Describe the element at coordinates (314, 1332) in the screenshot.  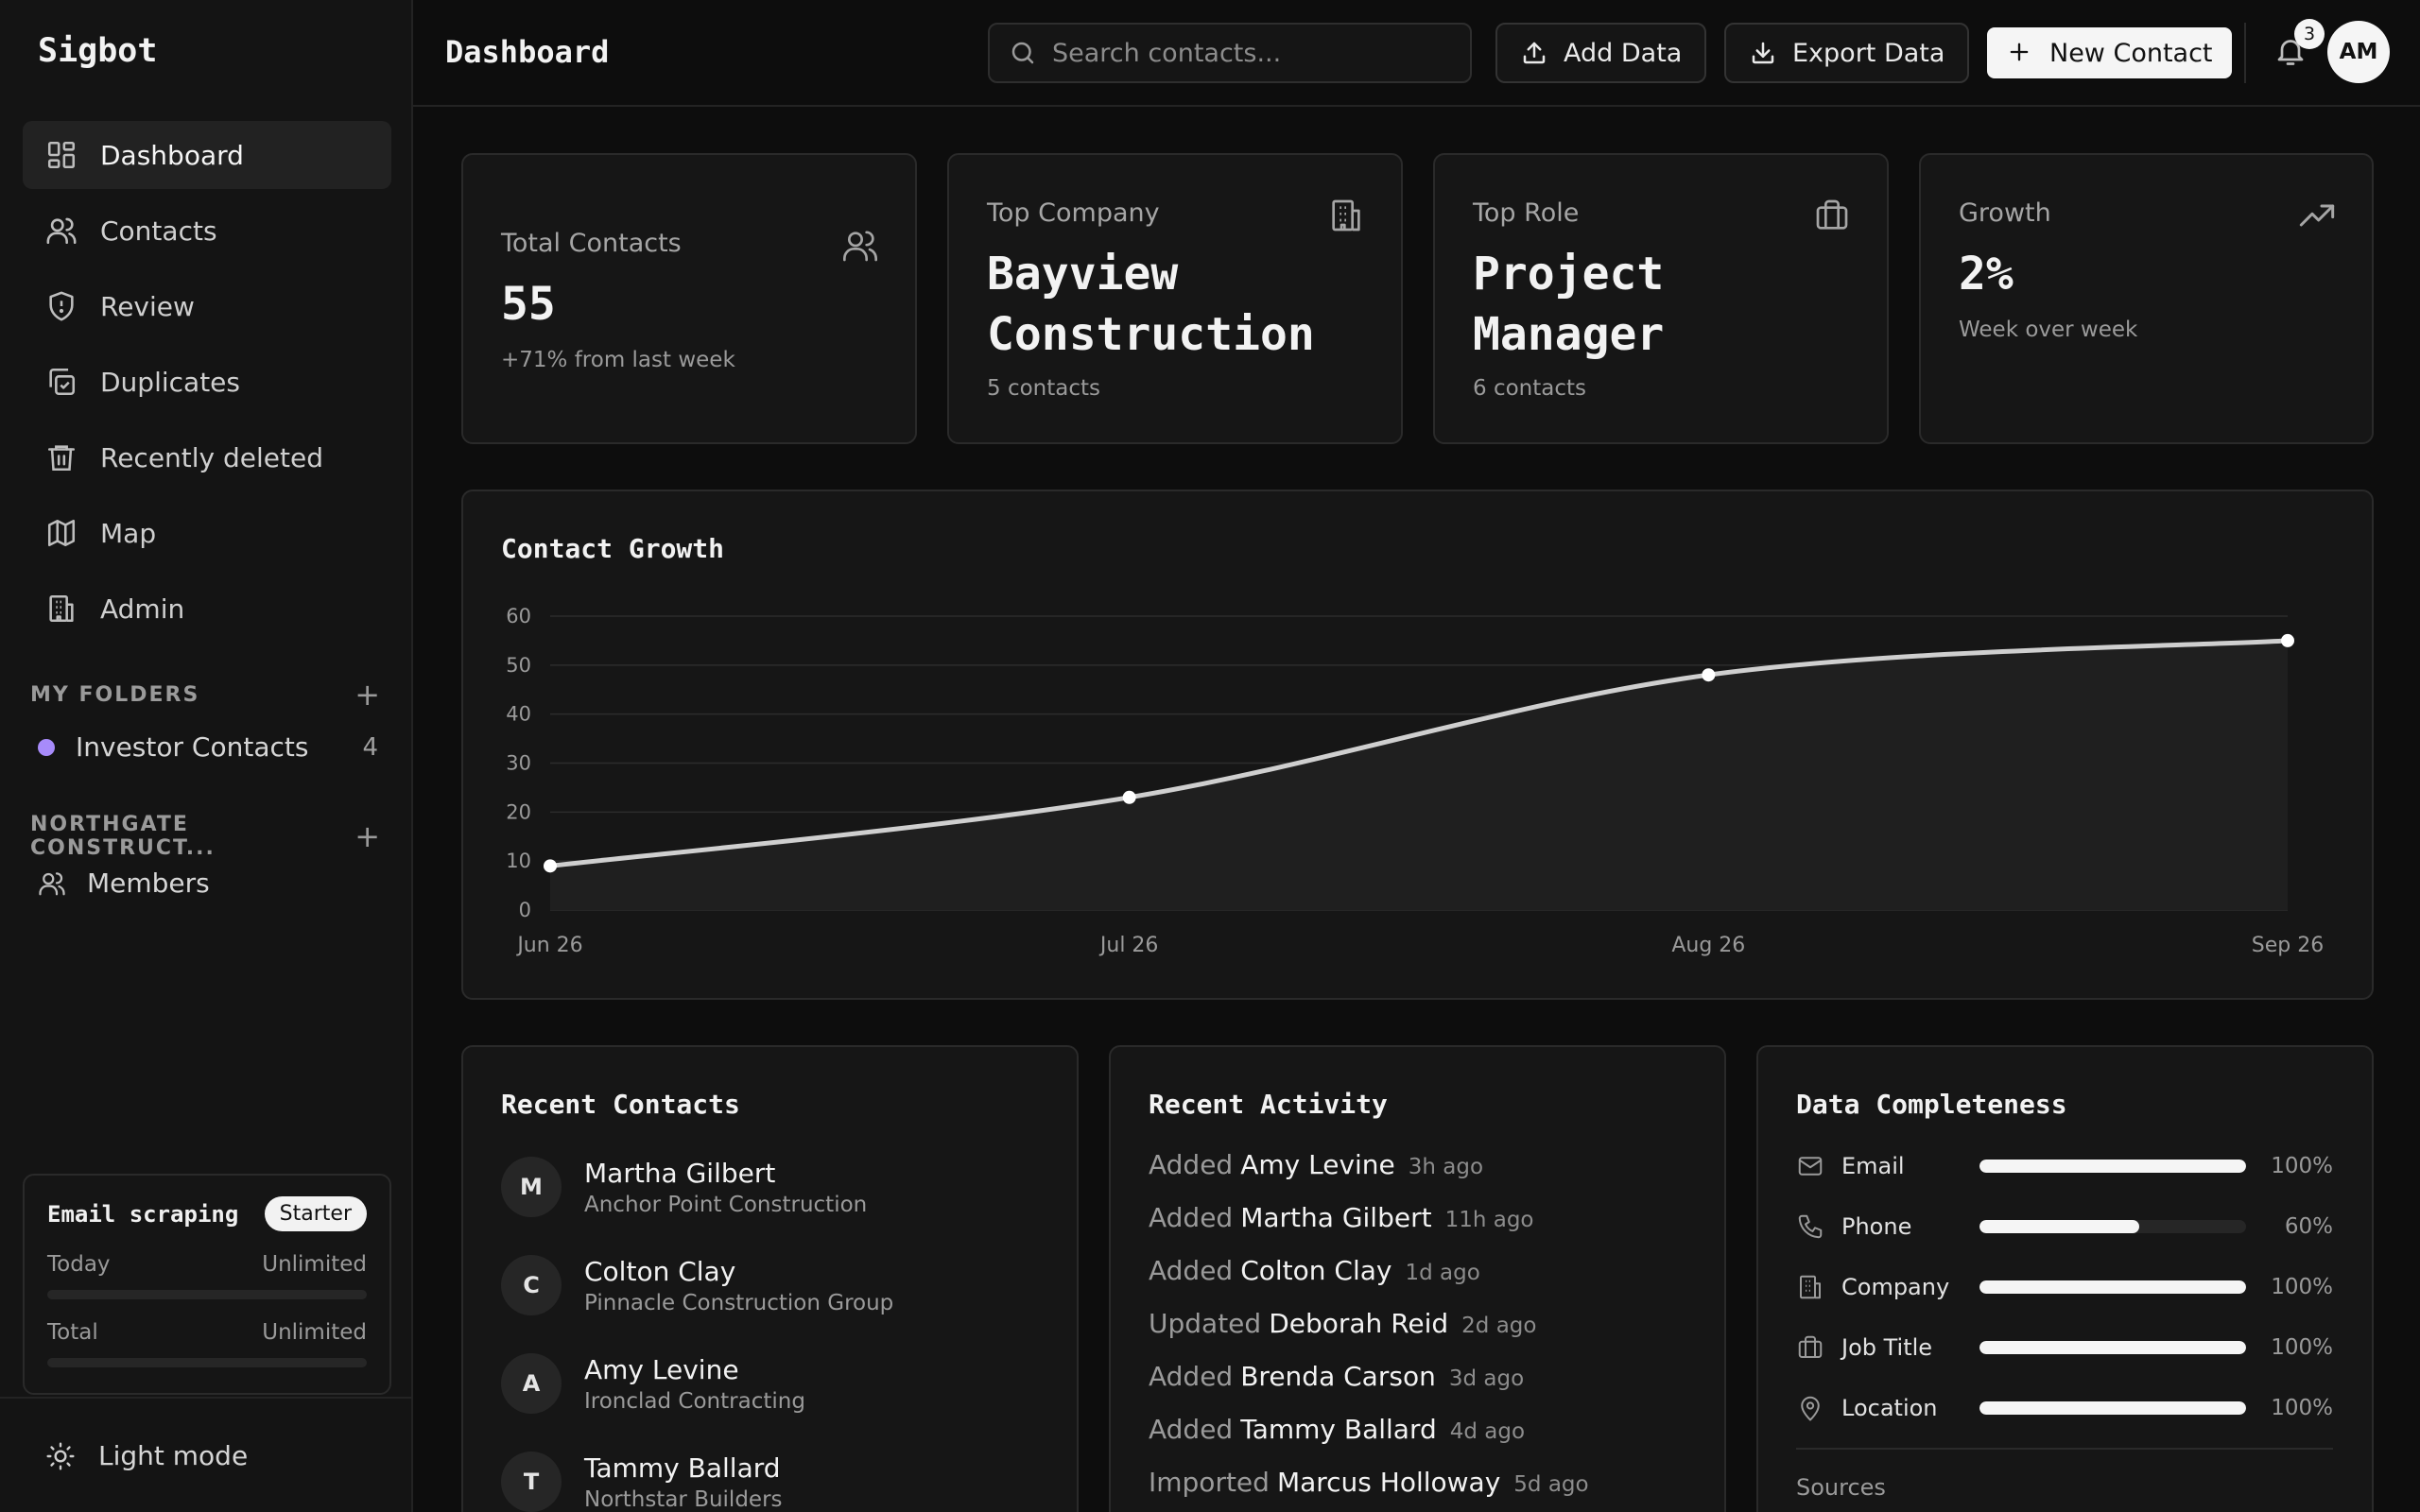
I see `total-value: Unlimited` at that location.